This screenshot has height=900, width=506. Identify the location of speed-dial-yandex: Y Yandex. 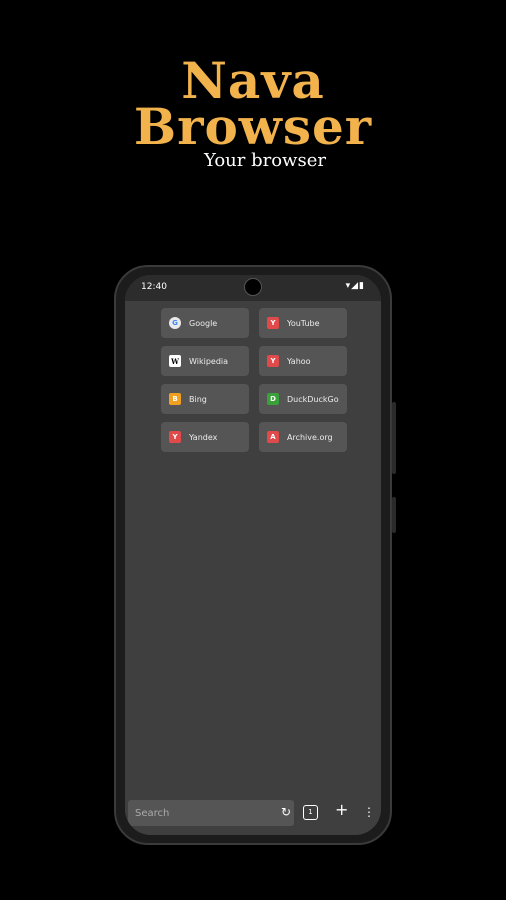
(205, 437).